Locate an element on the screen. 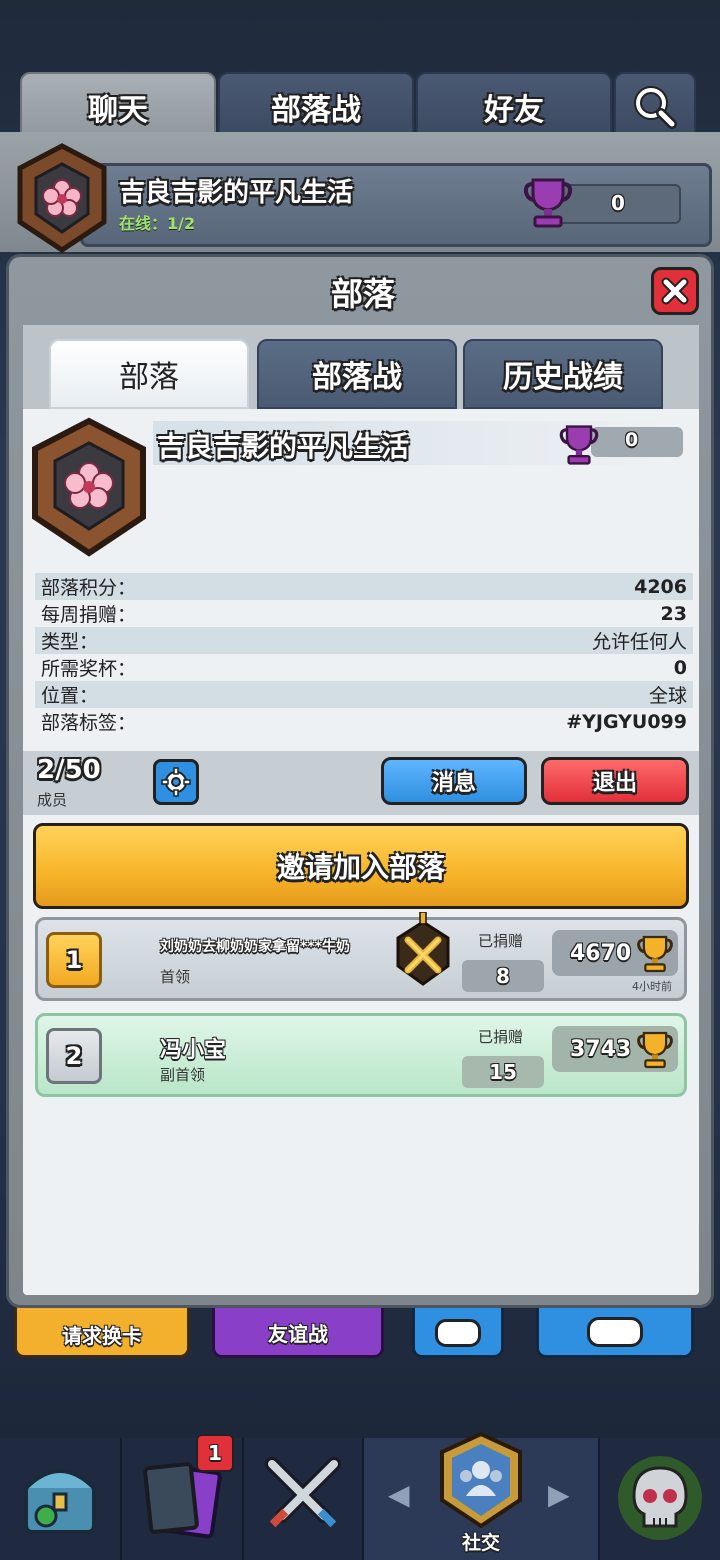 This screenshot has width=720, height=1560. last-seen: 4小时前 is located at coordinates (652, 986).